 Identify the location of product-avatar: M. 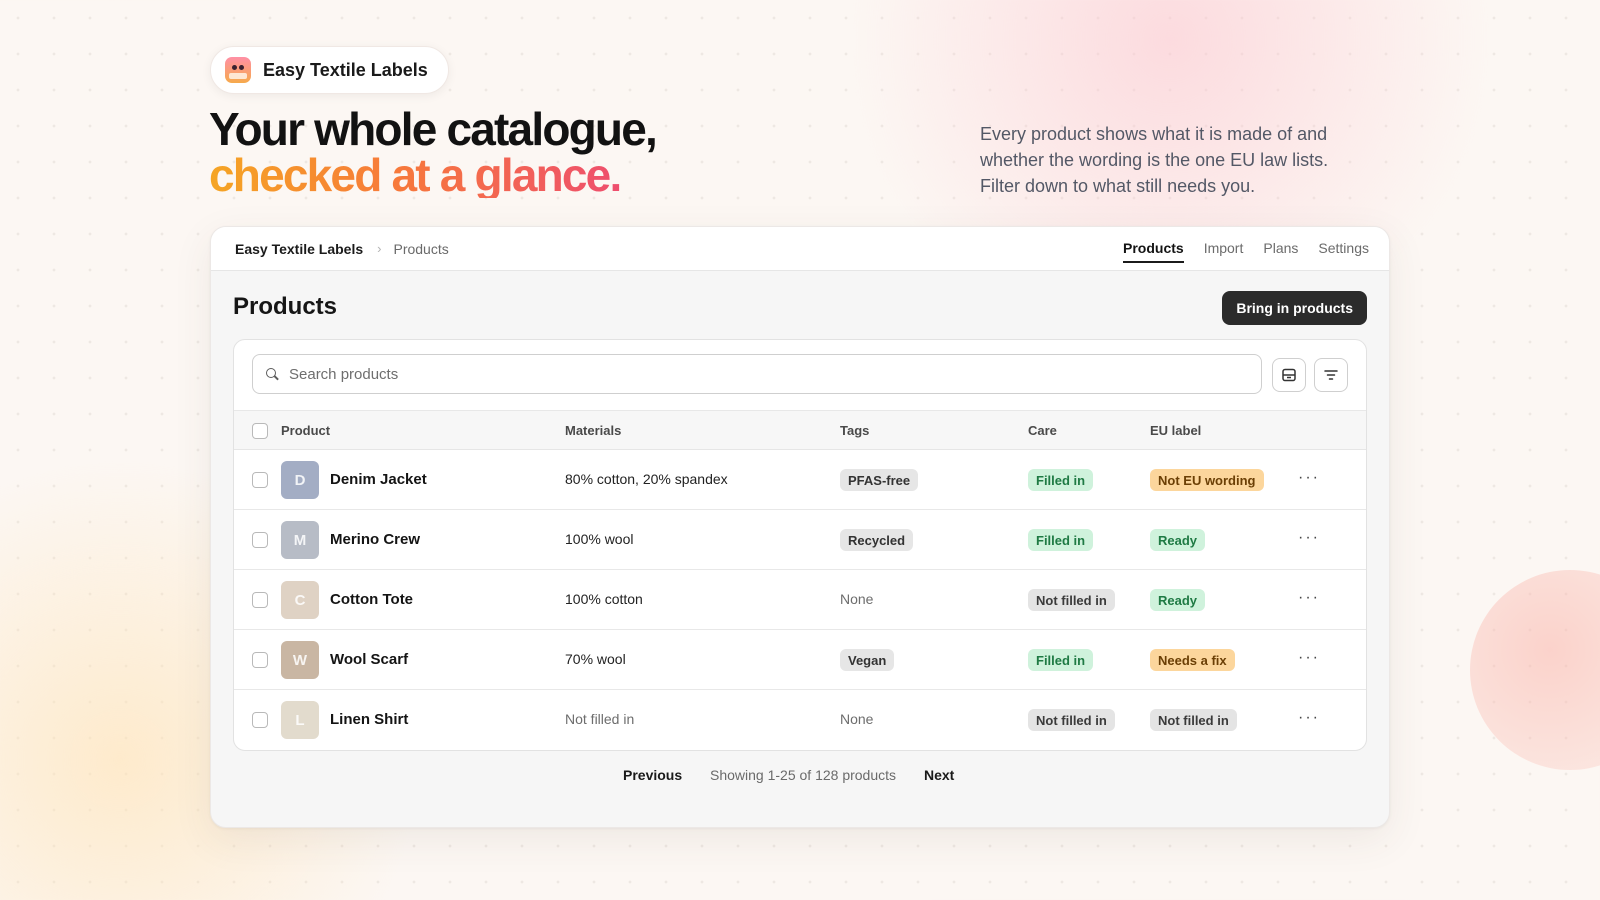
(300, 540).